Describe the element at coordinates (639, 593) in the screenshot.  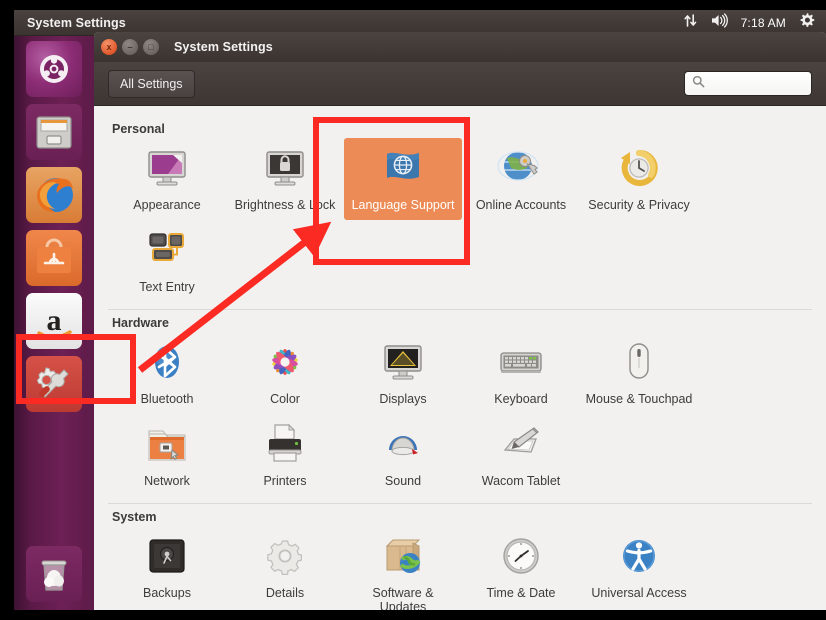
I see `tile-label: Universal Access` at that location.